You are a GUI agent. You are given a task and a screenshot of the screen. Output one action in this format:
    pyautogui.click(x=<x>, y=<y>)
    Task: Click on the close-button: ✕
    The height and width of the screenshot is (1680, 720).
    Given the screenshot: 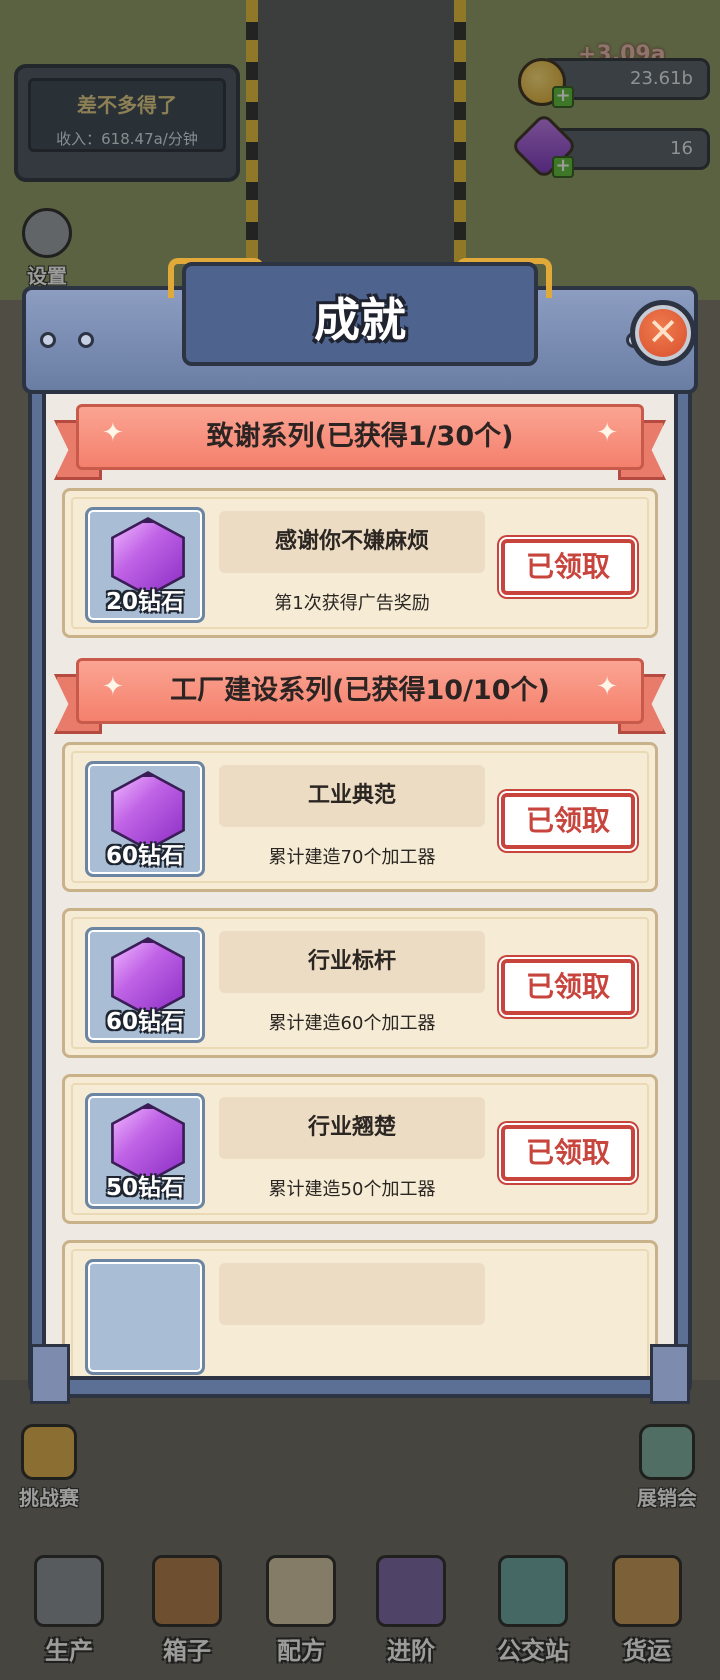 What is the action you would take?
    pyautogui.click(x=663, y=333)
    